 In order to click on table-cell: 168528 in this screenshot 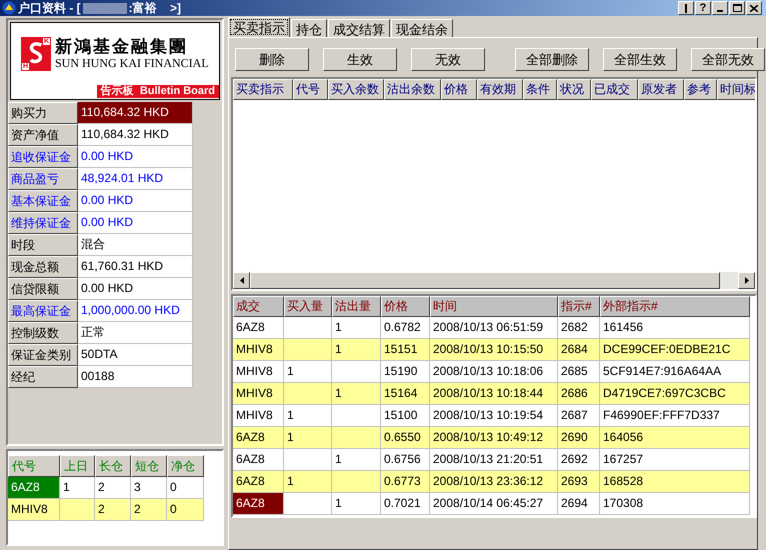, I will do `click(675, 482)`.